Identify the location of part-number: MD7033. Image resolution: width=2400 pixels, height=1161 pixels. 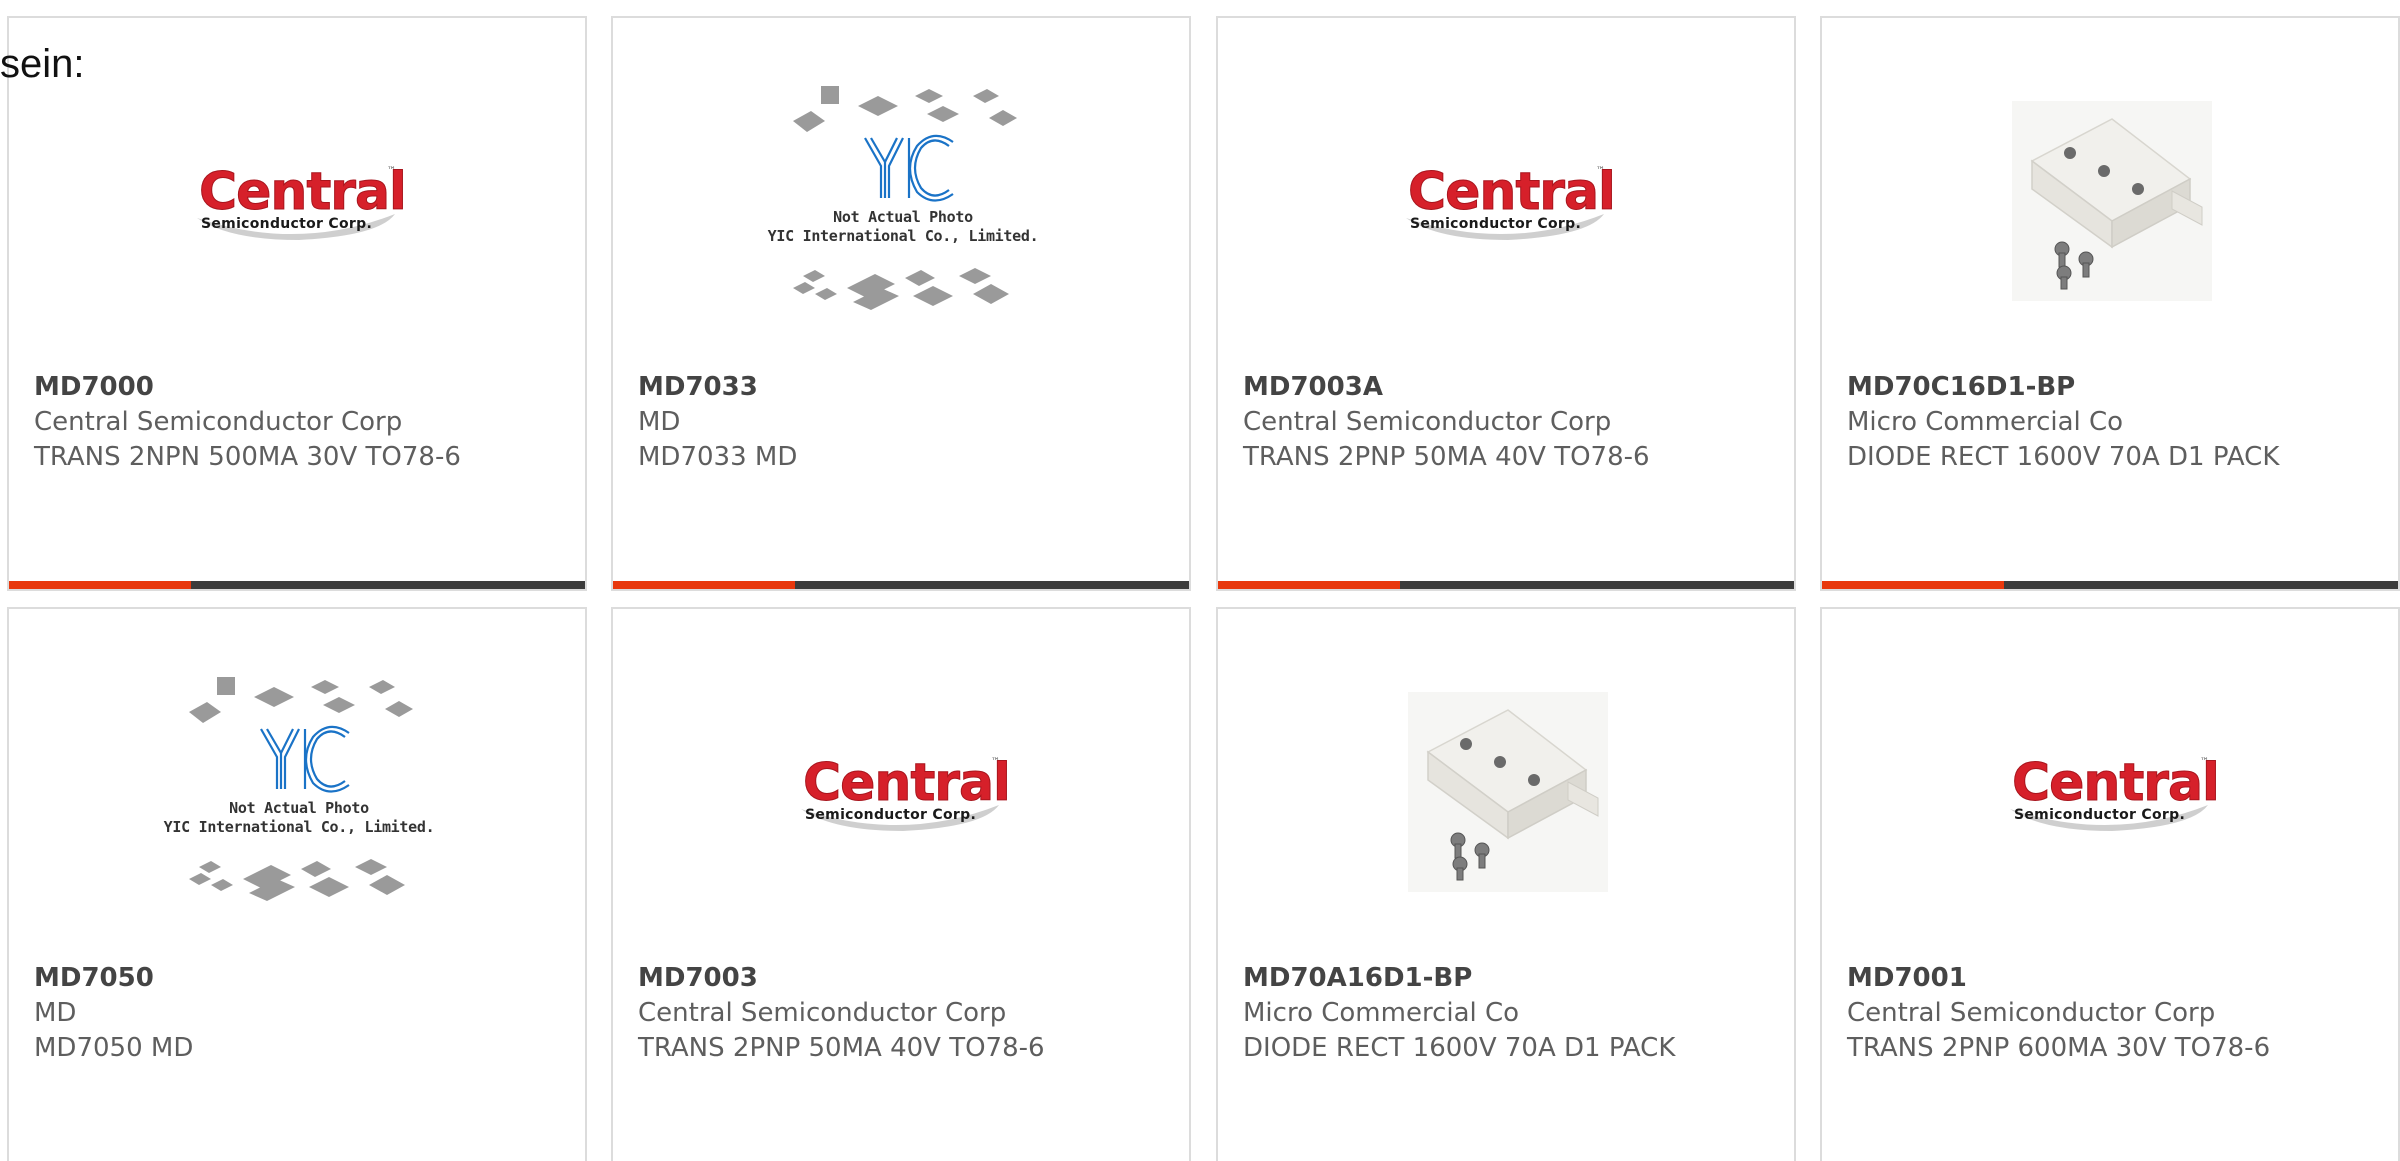
(908, 387).